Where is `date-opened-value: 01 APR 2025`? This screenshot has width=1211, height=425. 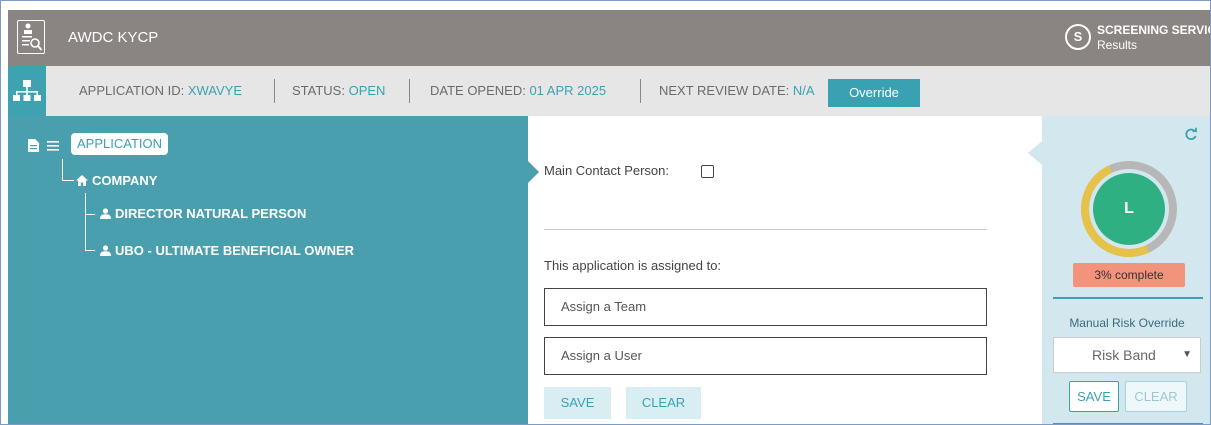 date-opened-value: 01 APR 2025 is located at coordinates (568, 90).